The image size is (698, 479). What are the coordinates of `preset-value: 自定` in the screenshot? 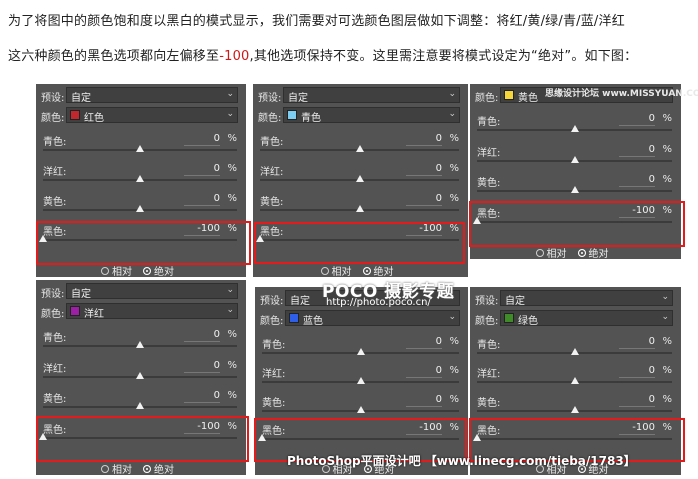 It's located at (81, 98).